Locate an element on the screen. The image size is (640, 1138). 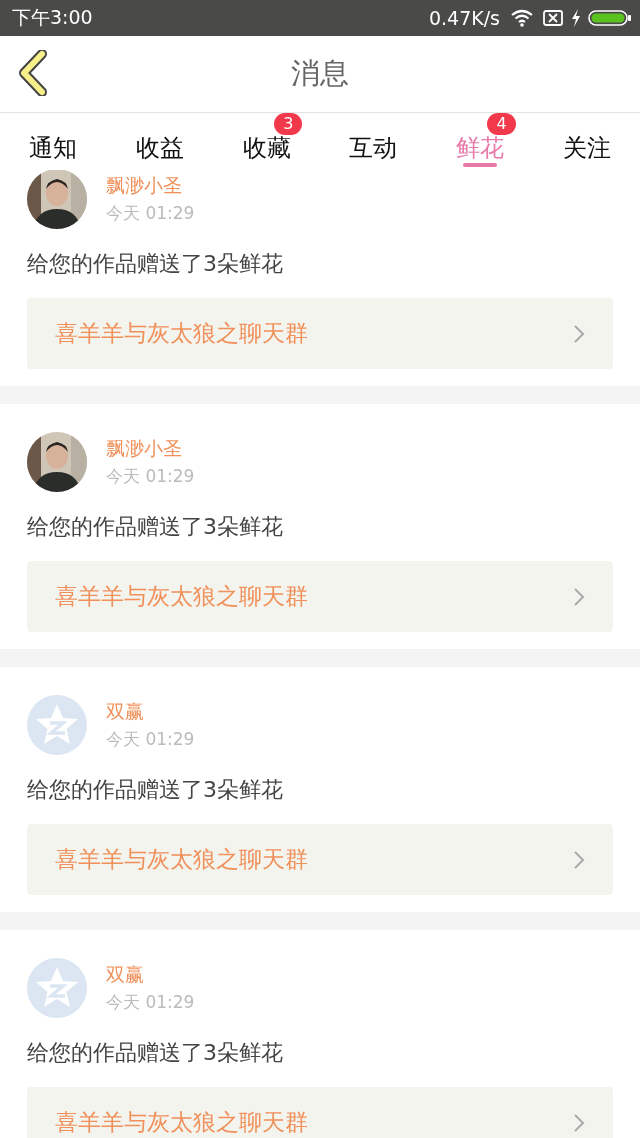
charging-icon is located at coordinates (576, 18).